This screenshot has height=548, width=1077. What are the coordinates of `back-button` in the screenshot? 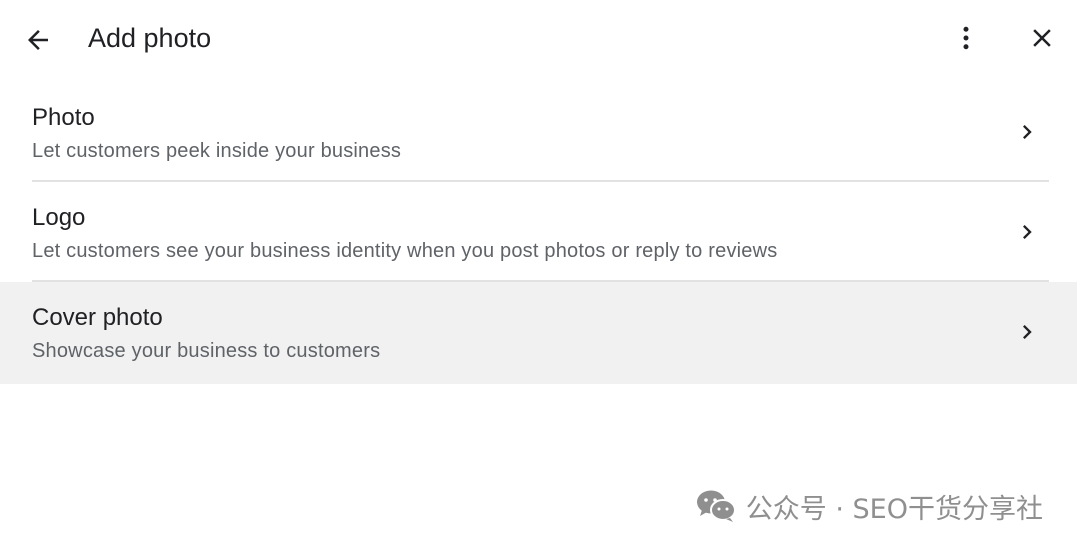 It's located at (38, 40).